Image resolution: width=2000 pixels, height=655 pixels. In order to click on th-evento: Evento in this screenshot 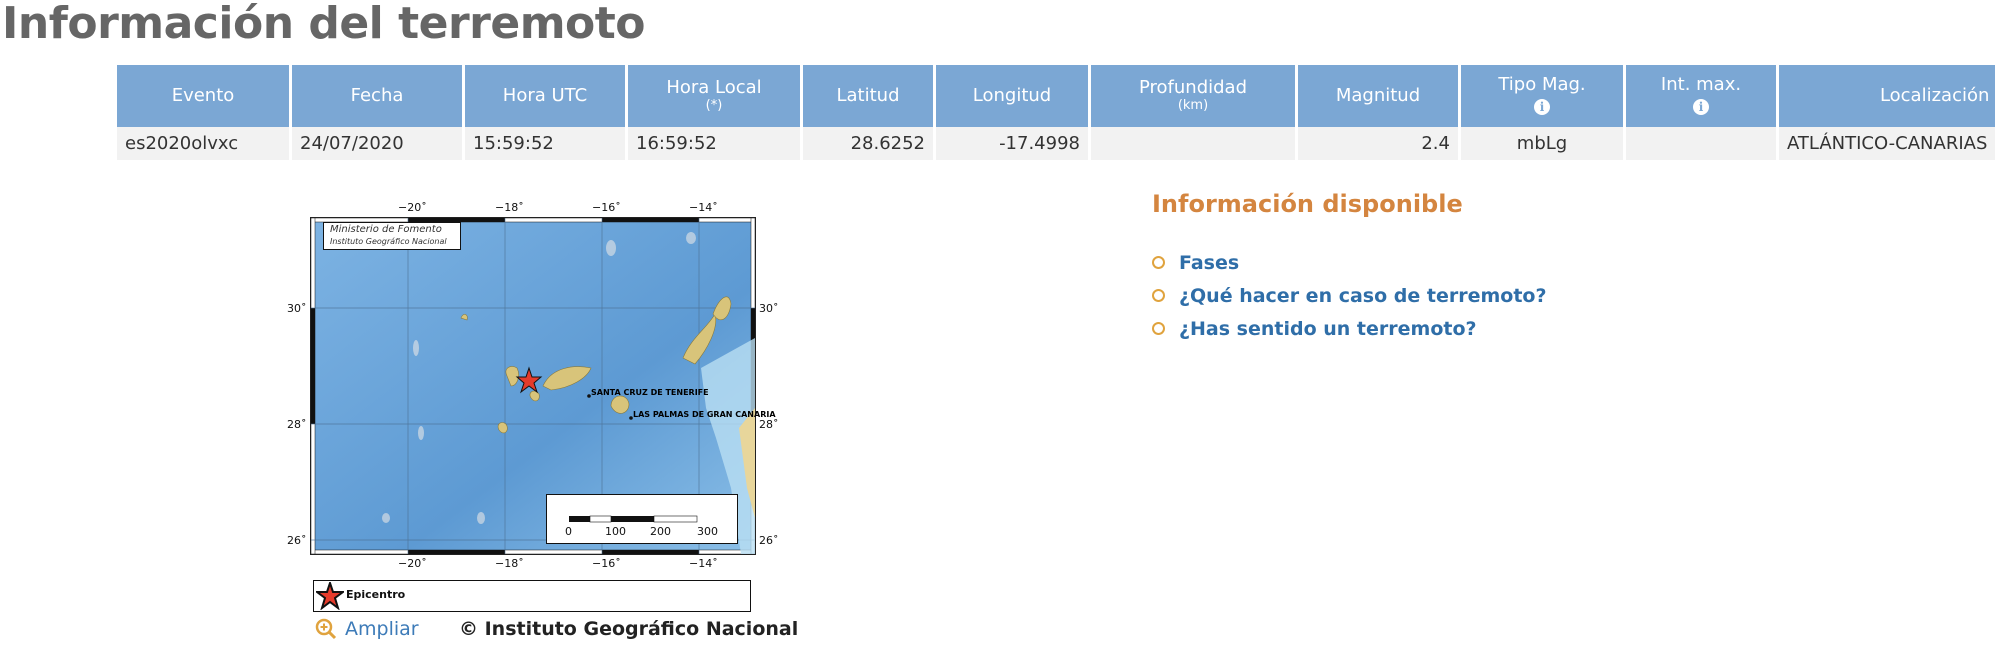, I will do `click(203, 96)`.